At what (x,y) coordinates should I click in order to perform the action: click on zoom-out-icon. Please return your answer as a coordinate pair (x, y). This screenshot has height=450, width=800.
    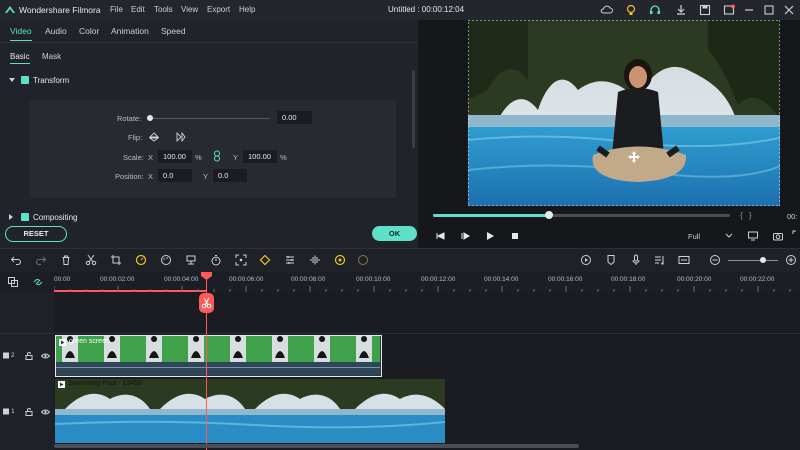
    Looking at the image, I should click on (715, 260).